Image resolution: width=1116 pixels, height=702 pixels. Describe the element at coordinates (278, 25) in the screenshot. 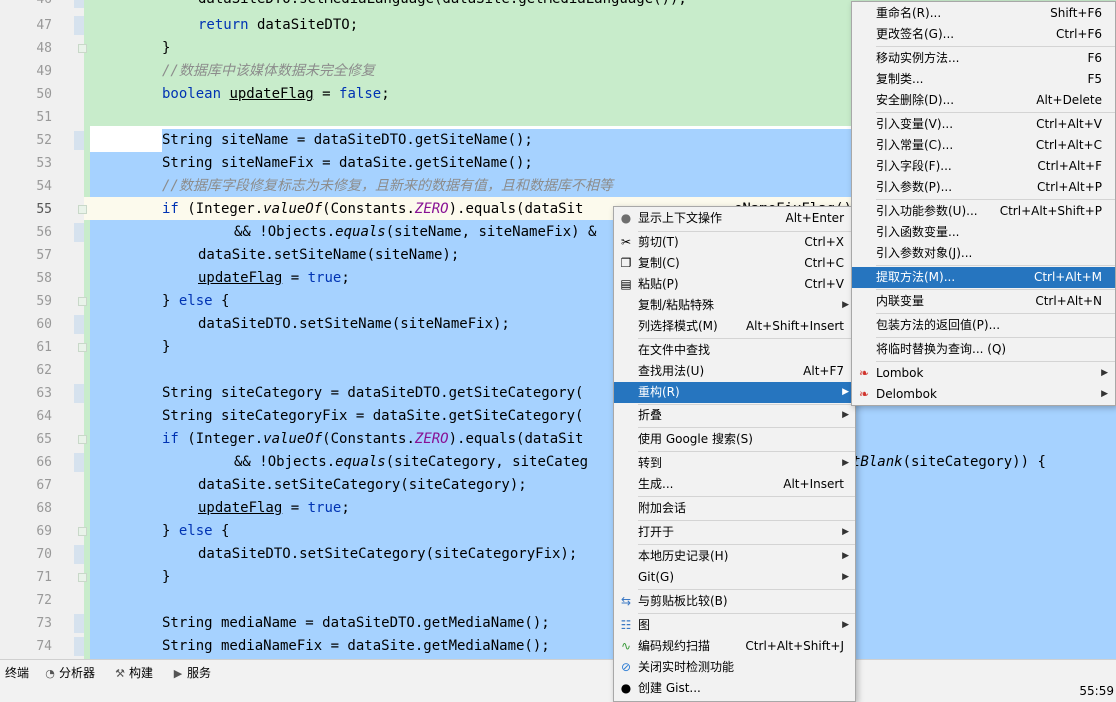

I see `code-line: return dataSiteDTO;` at that location.